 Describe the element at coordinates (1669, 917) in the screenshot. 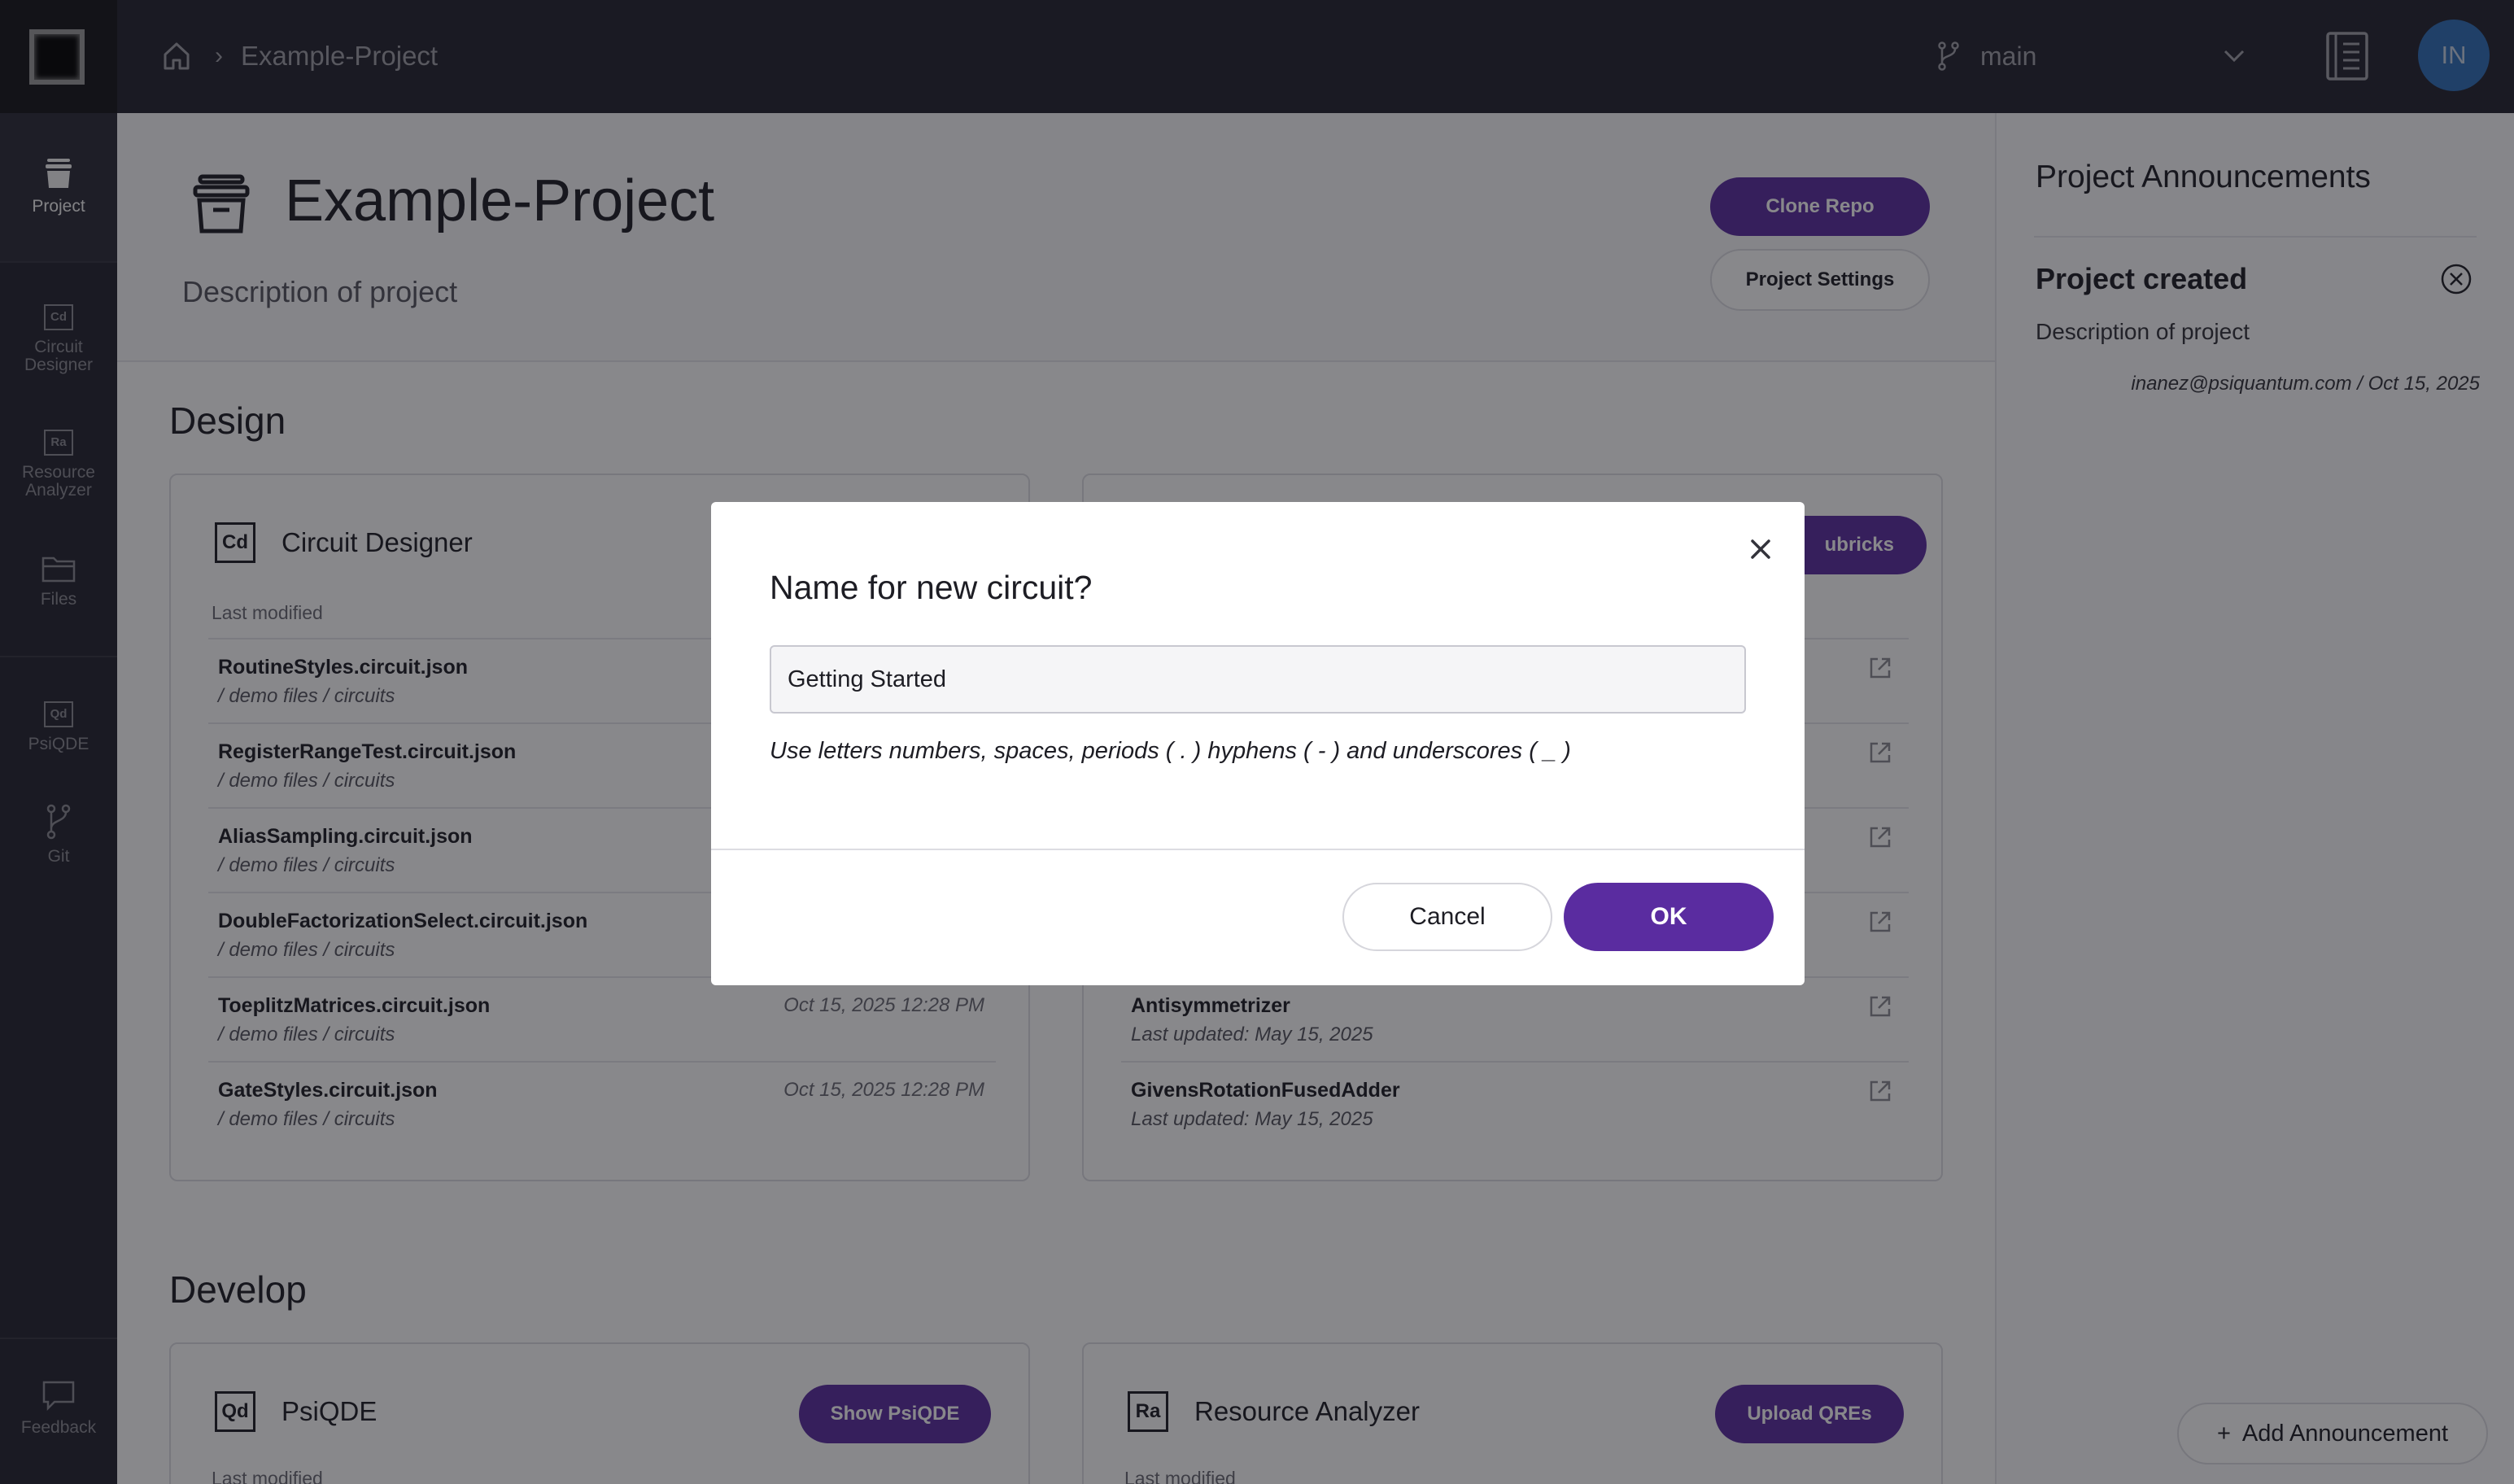

I see `ok-button: OK` at that location.